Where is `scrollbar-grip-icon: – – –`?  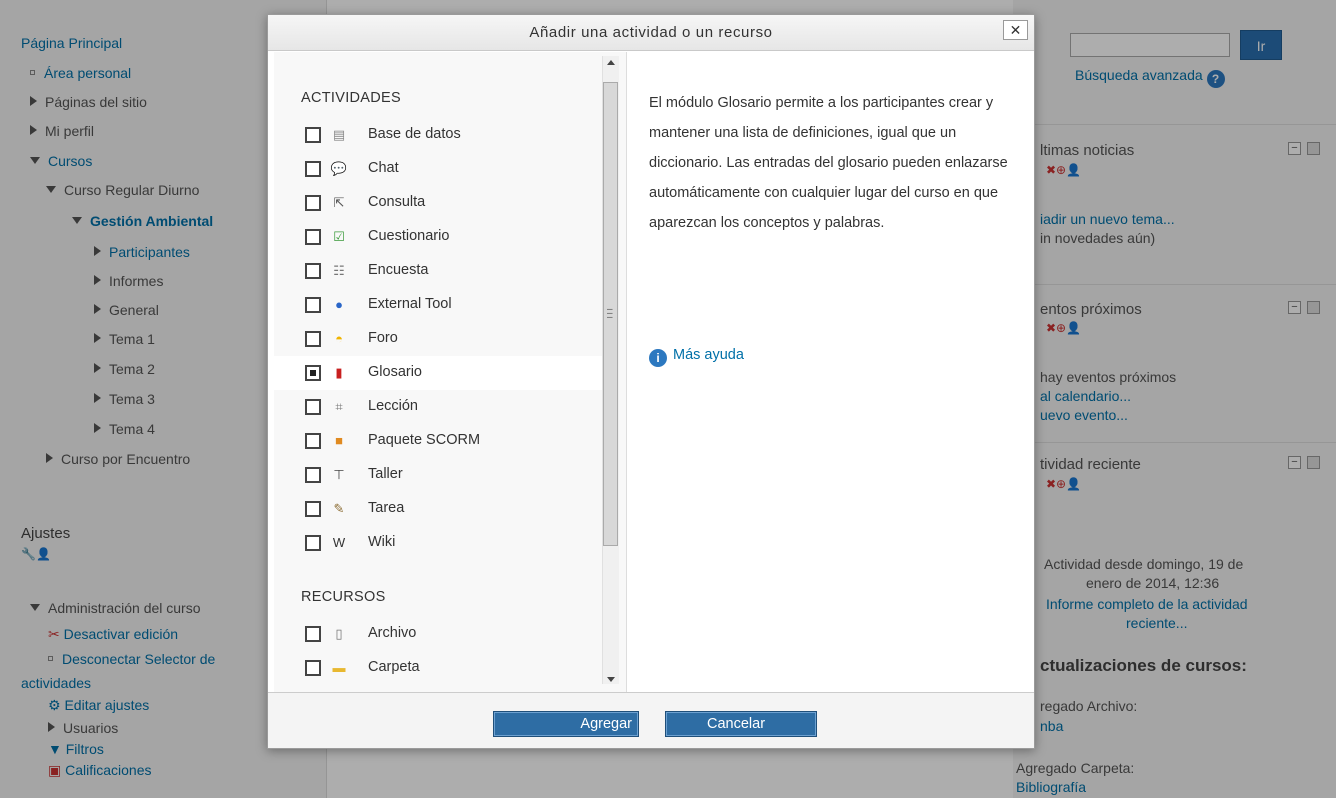 scrollbar-grip-icon: – – – is located at coordinates (610, 313).